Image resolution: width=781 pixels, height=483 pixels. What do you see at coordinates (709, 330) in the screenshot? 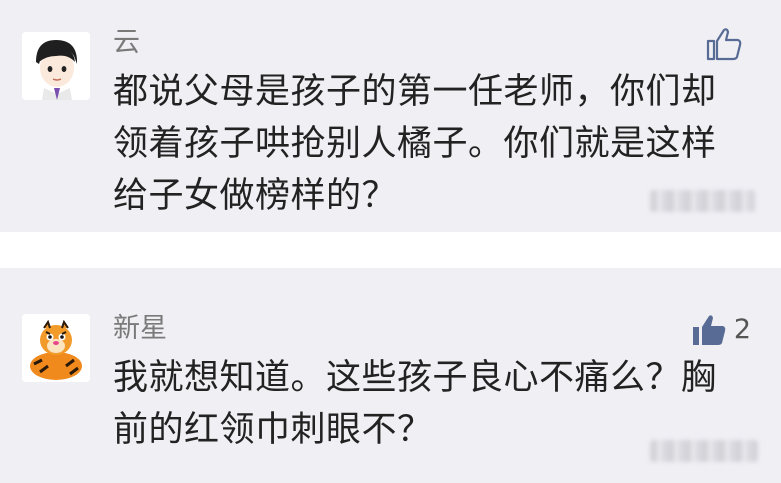
I see `thumbs-up-filled-icon` at bounding box center [709, 330].